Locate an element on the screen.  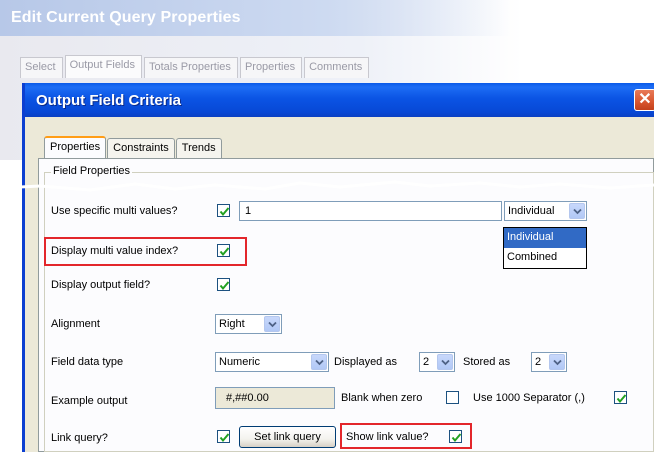
multi-values-mode-dropdown: Individual Combined is located at coordinates (545, 248).